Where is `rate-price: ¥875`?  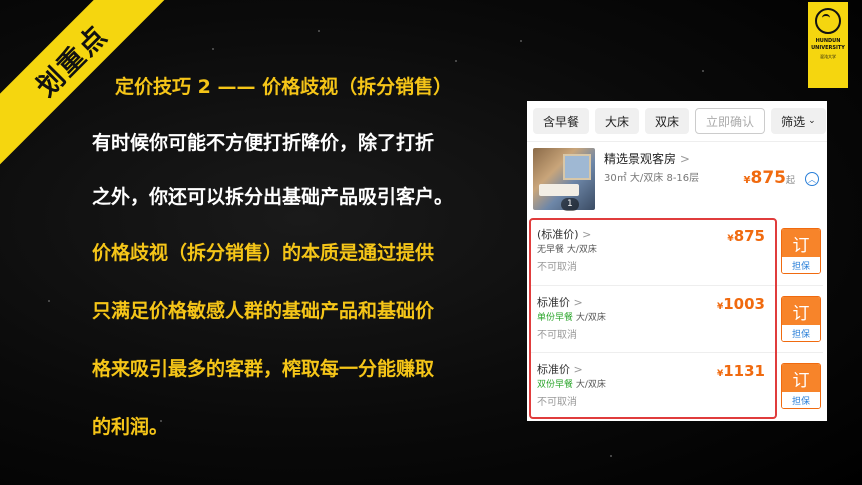 rate-price: ¥875 is located at coordinates (746, 236).